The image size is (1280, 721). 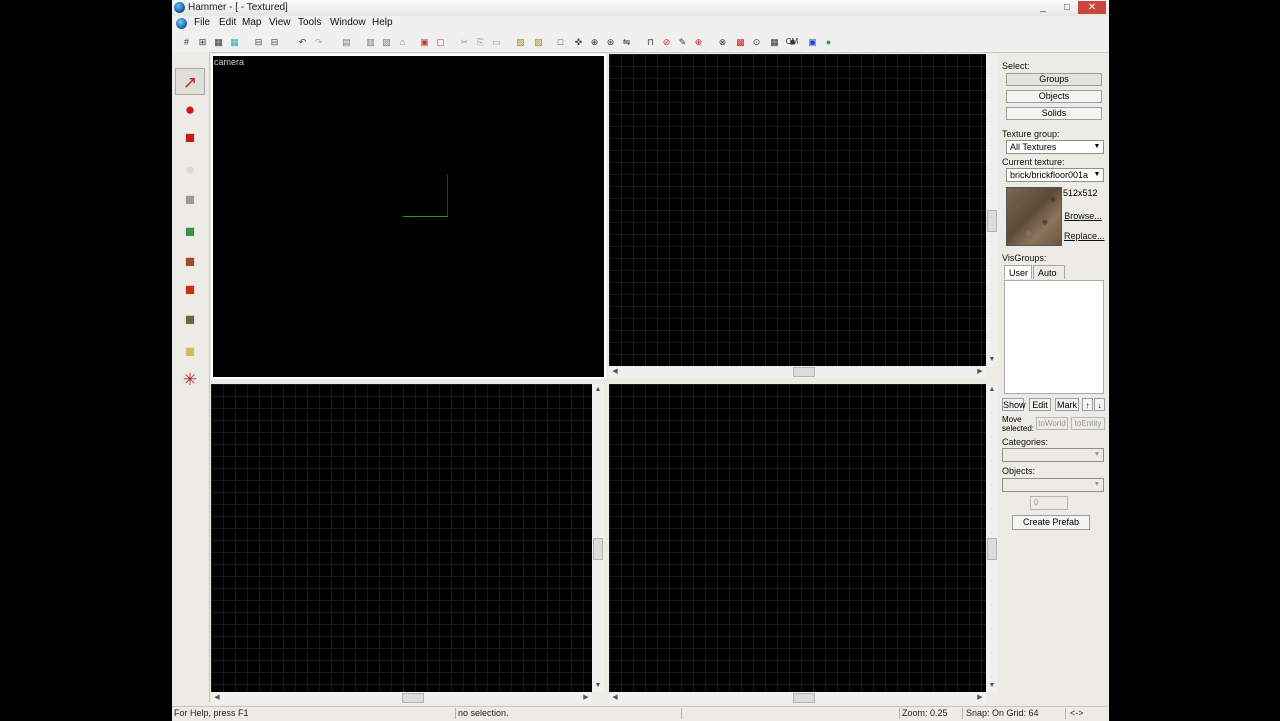 I want to click on compile-icon: ▩, so click(x=740, y=42).